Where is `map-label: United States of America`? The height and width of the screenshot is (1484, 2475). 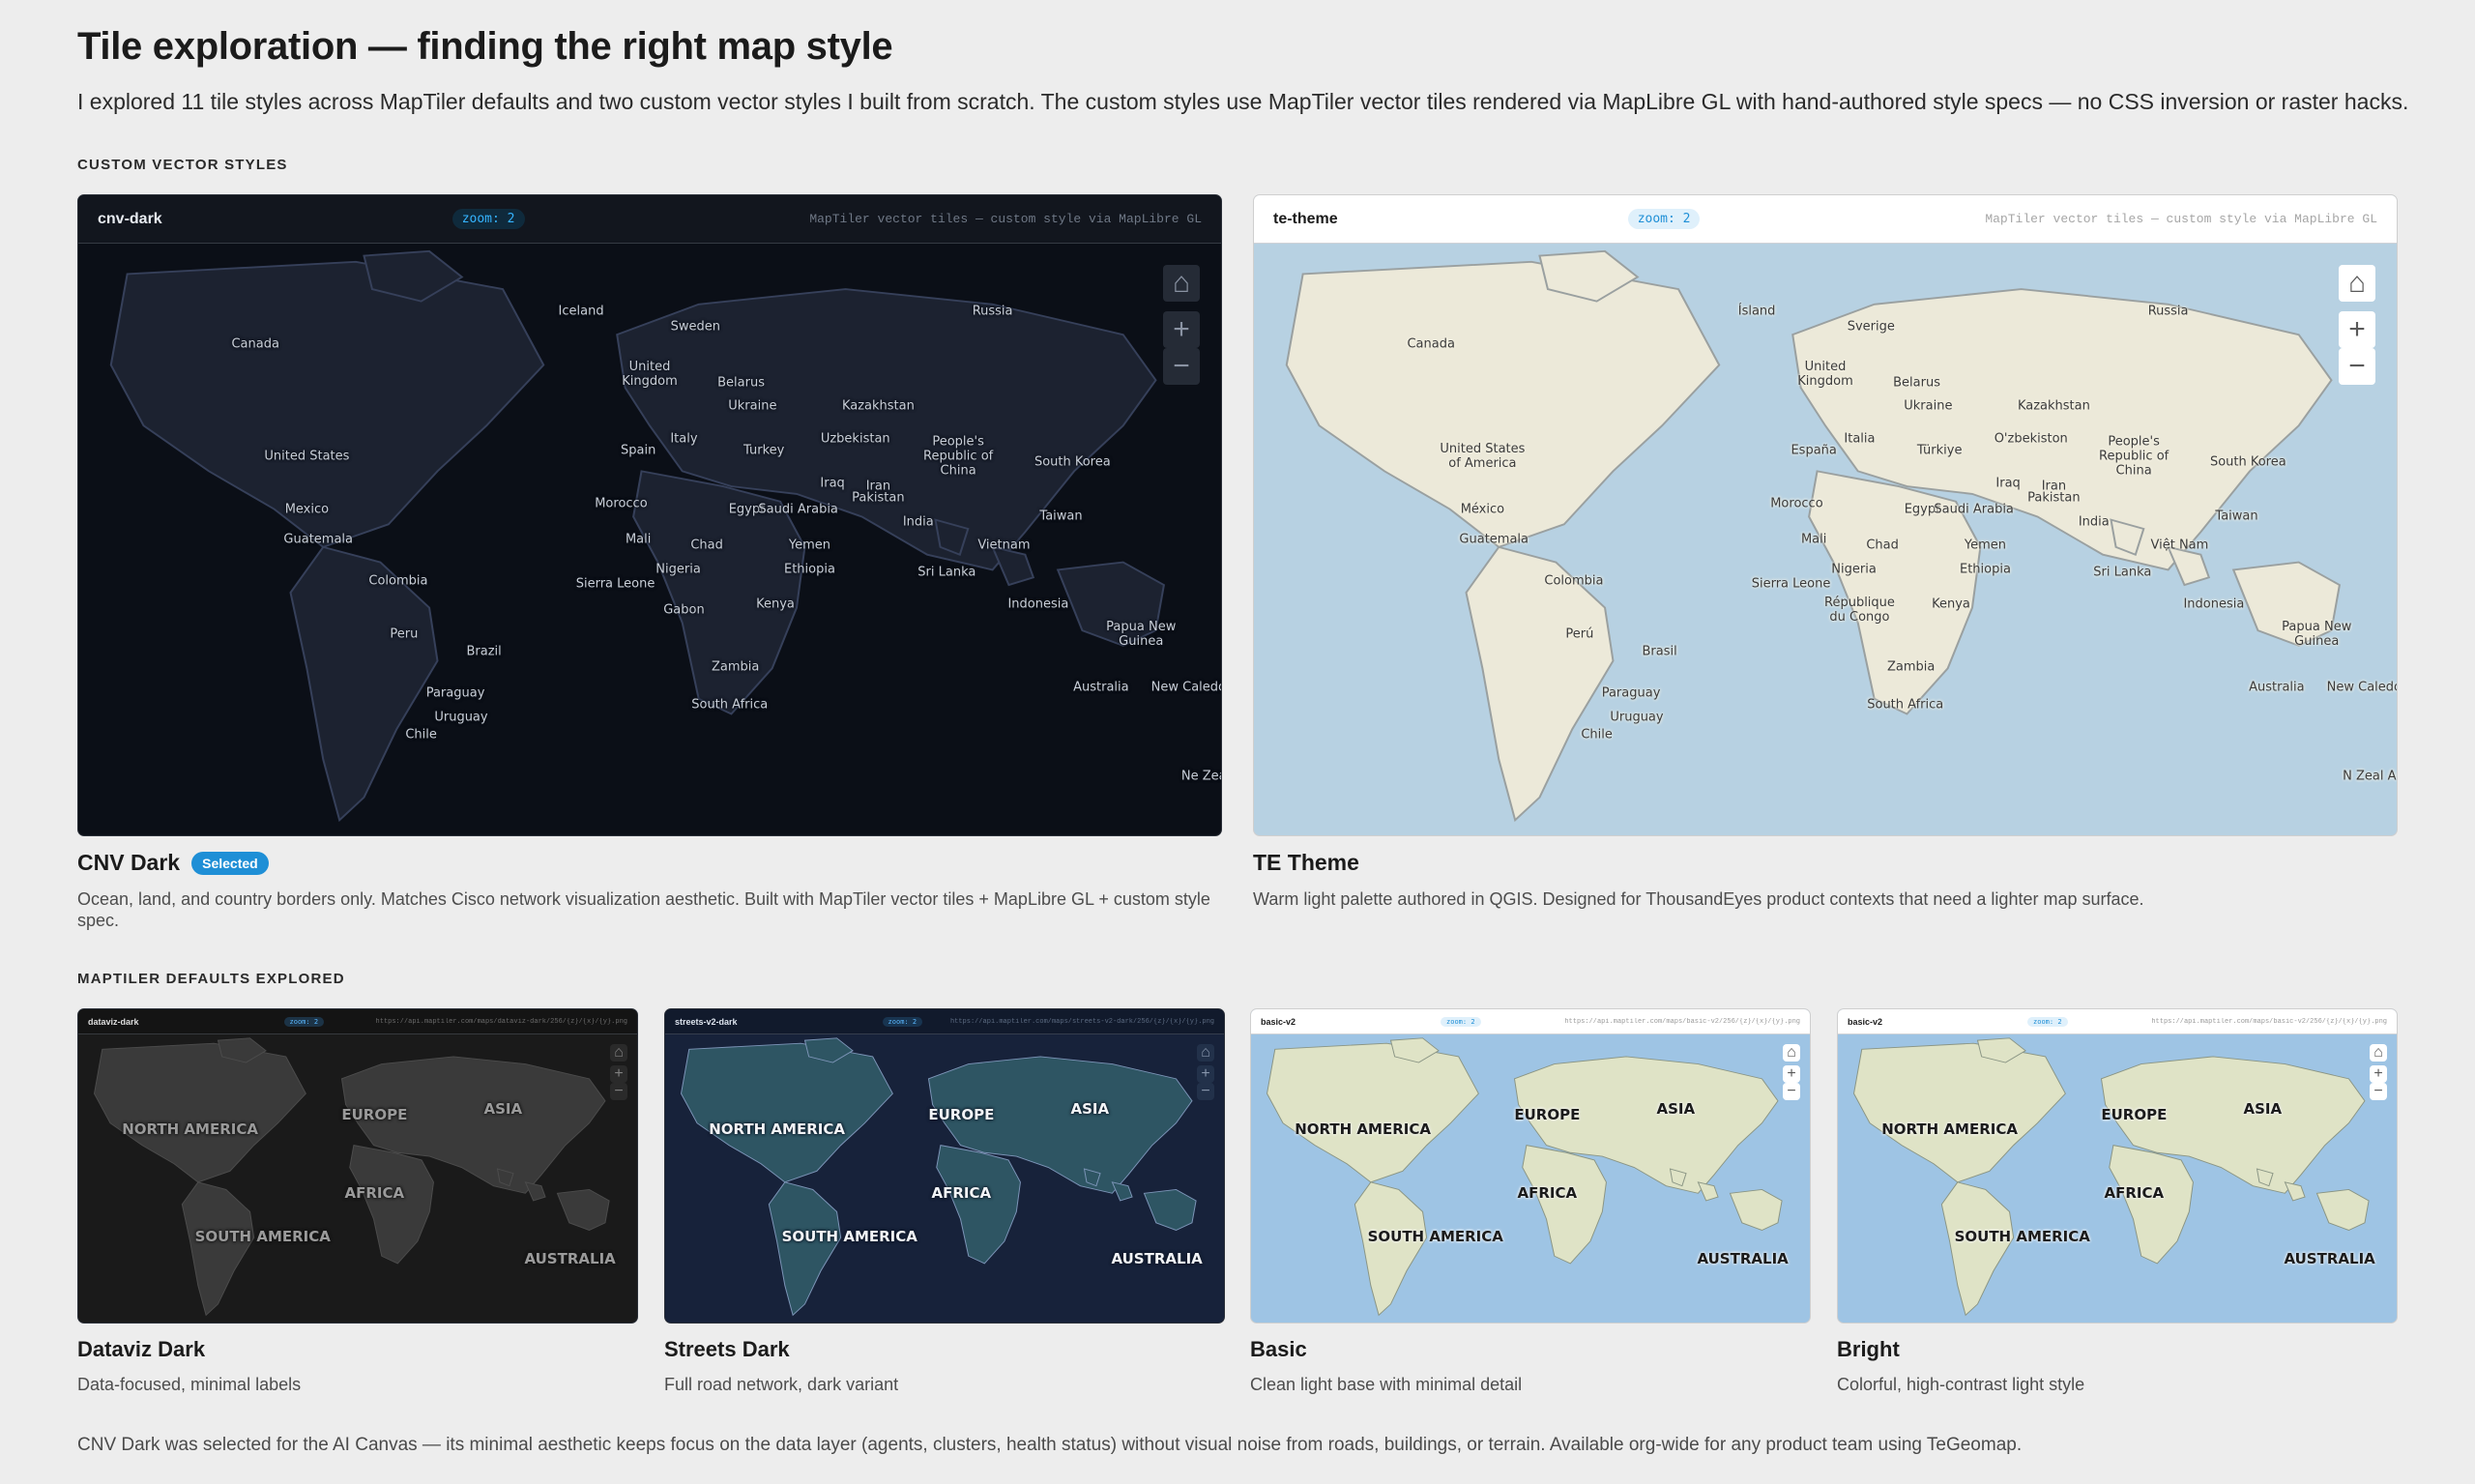
map-label: United States of America is located at coordinates (1483, 457).